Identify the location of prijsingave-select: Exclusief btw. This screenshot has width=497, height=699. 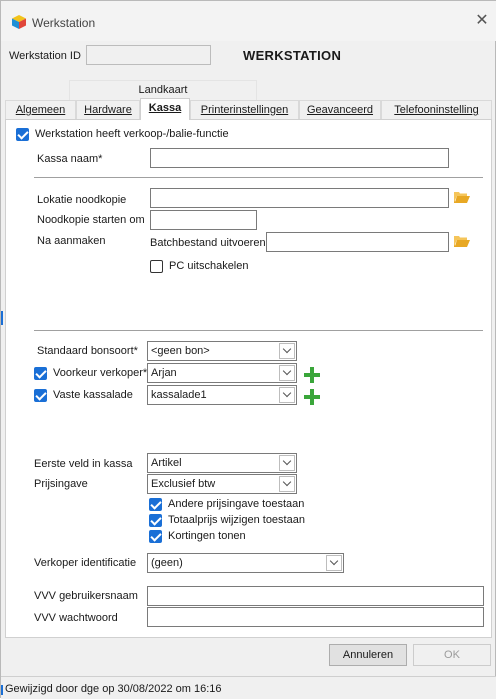
(222, 484).